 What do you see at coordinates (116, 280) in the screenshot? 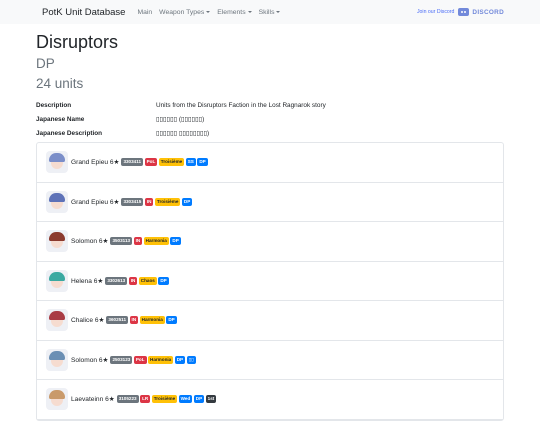
I see `unit-badge-id: 3302613` at bounding box center [116, 280].